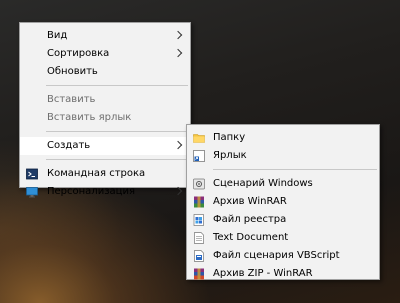 The image size is (400, 303). I want to click on vbscript-icon, so click(199, 256).